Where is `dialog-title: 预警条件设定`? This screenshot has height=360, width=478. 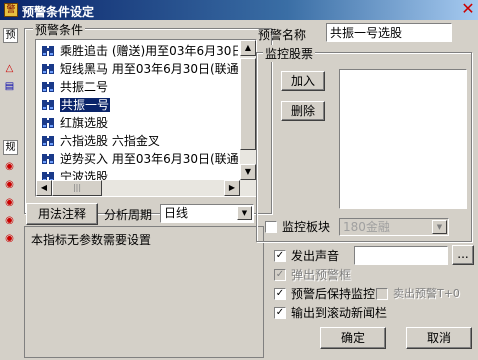 dialog-title: 预警条件设定 is located at coordinates (58, 12).